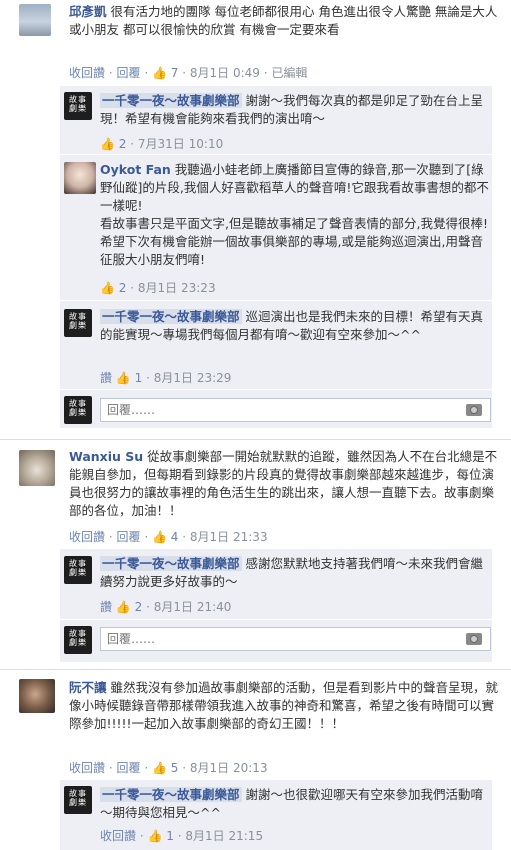  I want to click on reply-meta: 讚 👍 2 · 8月1日 21:40, so click(166, 607).